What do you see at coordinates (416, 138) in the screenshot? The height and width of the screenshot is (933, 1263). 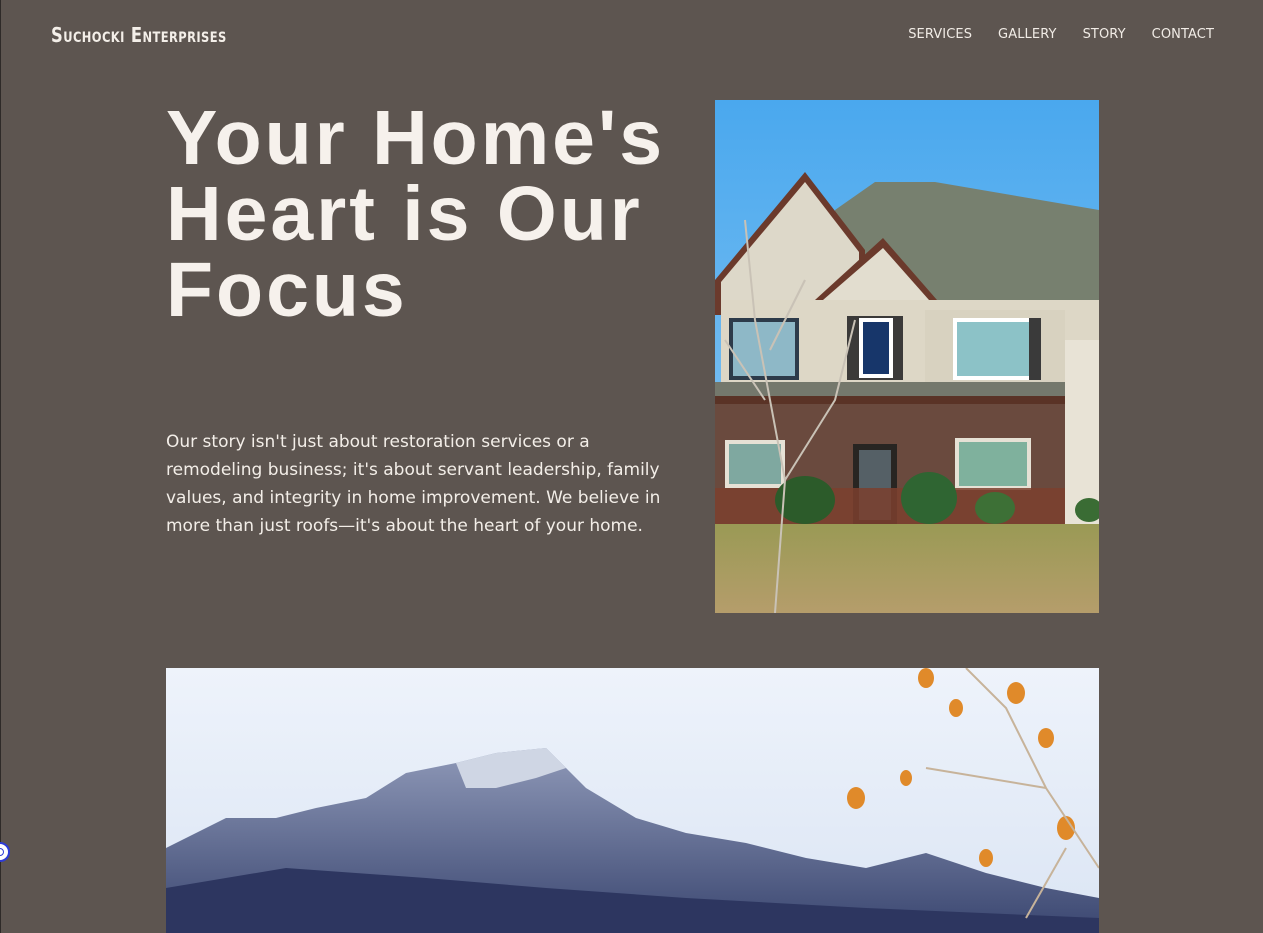 I see `hero-title-line-1: Your Home's` at bounding box center [416, 138].